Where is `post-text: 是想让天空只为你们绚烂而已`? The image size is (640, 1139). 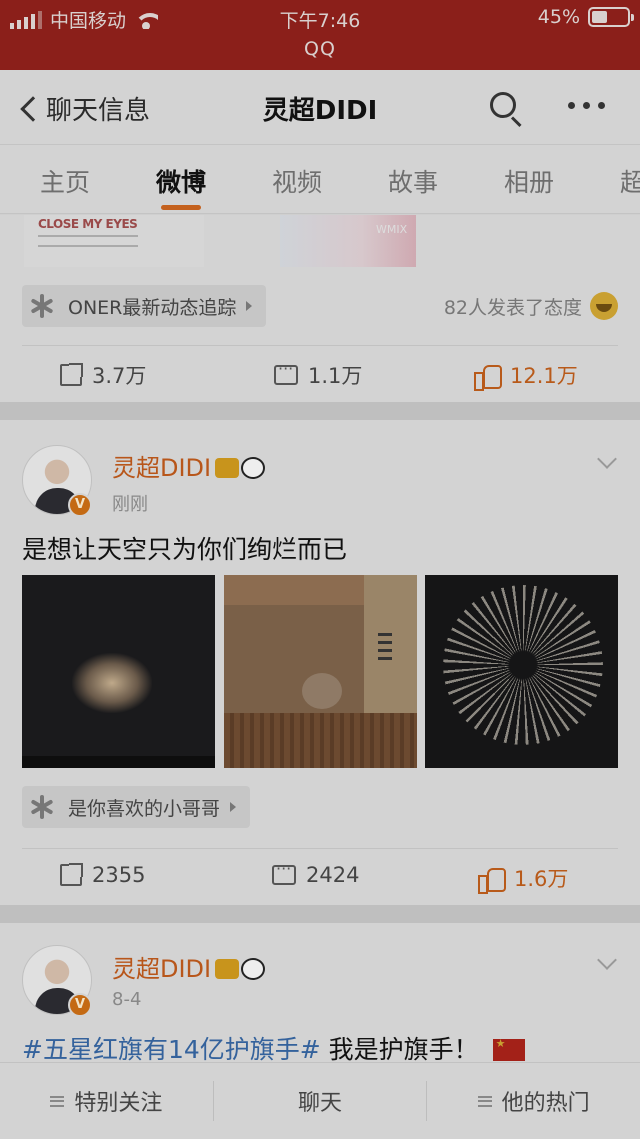
post-text: 是想让天空只为你们绚烂而已 is located at coordinates (185, 549).